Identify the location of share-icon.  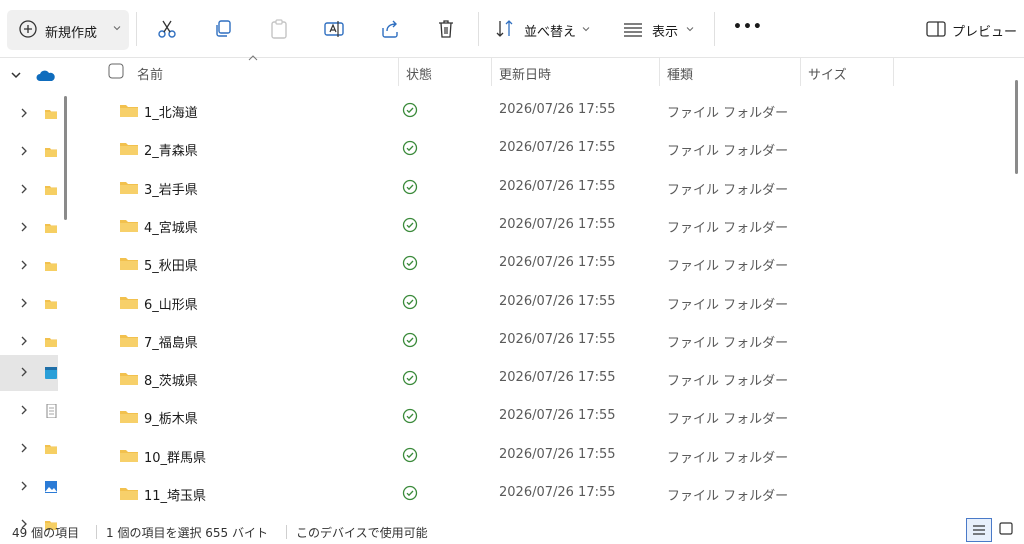
(390, 29).